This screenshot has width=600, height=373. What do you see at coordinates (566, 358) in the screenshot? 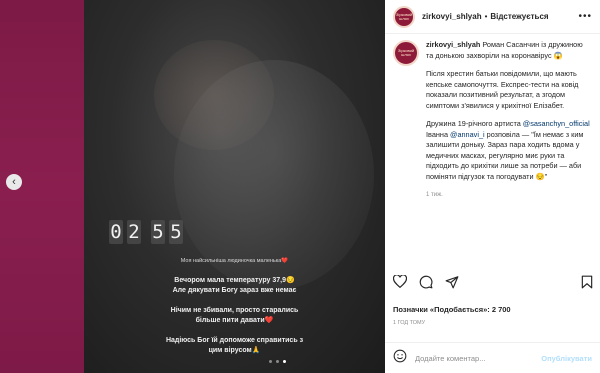
I see `publish-button: Опублікувати` at bounding box center [566, 358].